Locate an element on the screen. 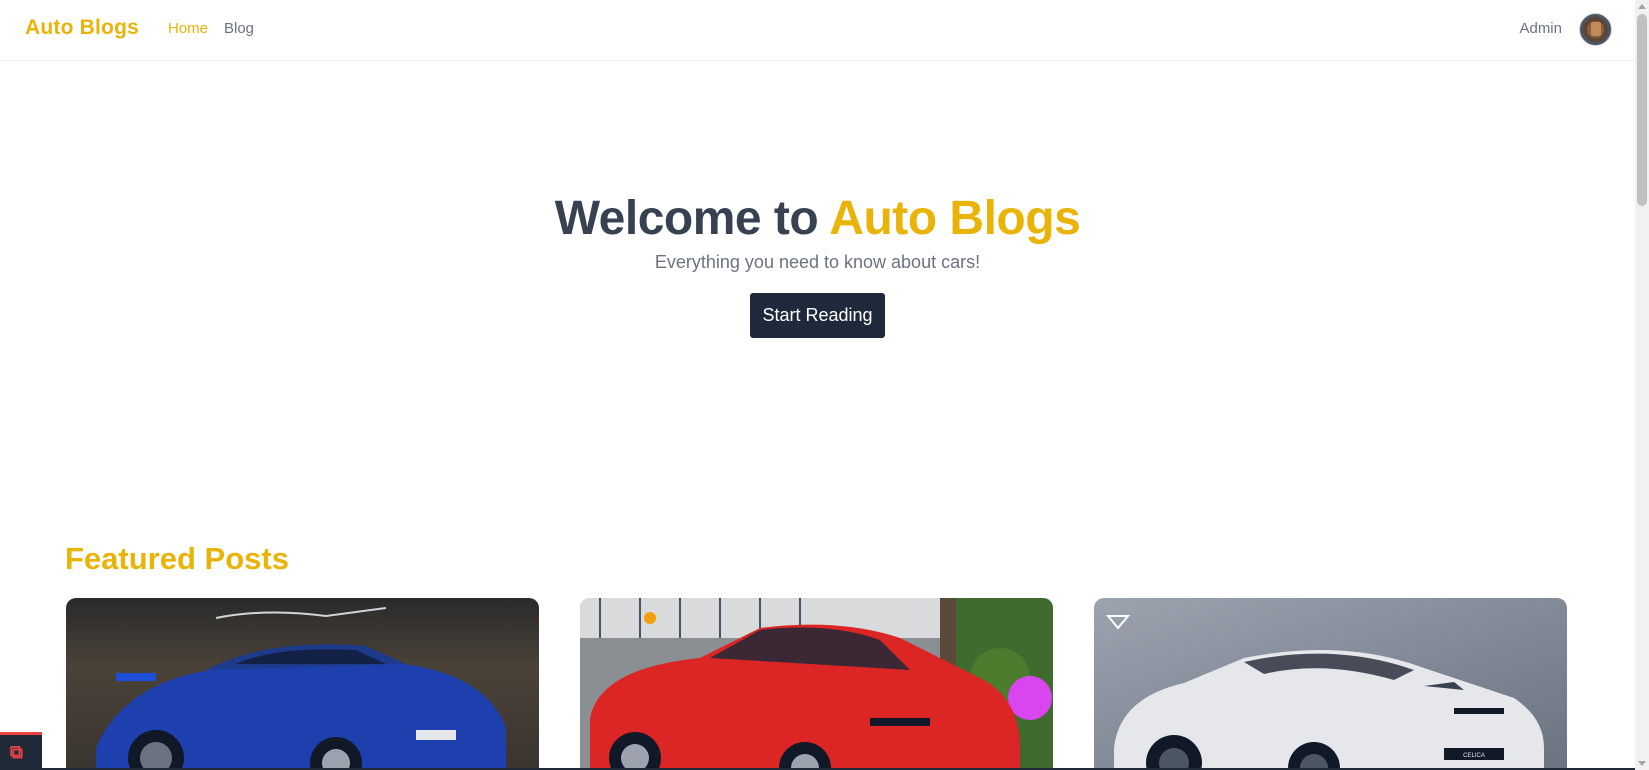 This screenshot has width=1649, height=770. page-scrollbar is located at coordinates (1642, 385).